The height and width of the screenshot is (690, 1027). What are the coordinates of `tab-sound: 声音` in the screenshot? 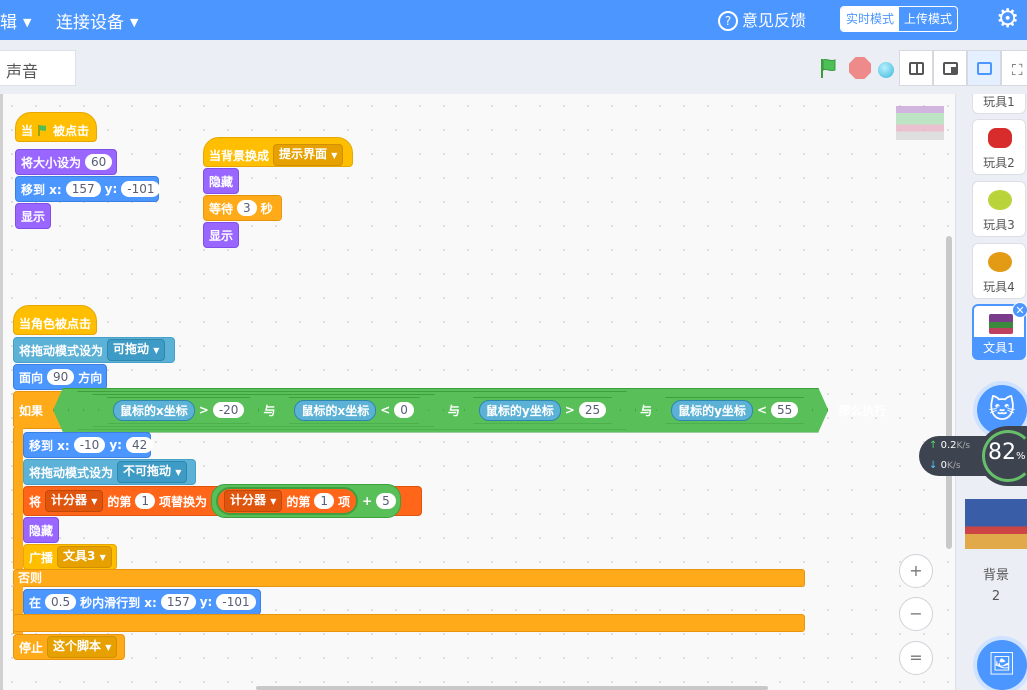 It's located at (38, 68).